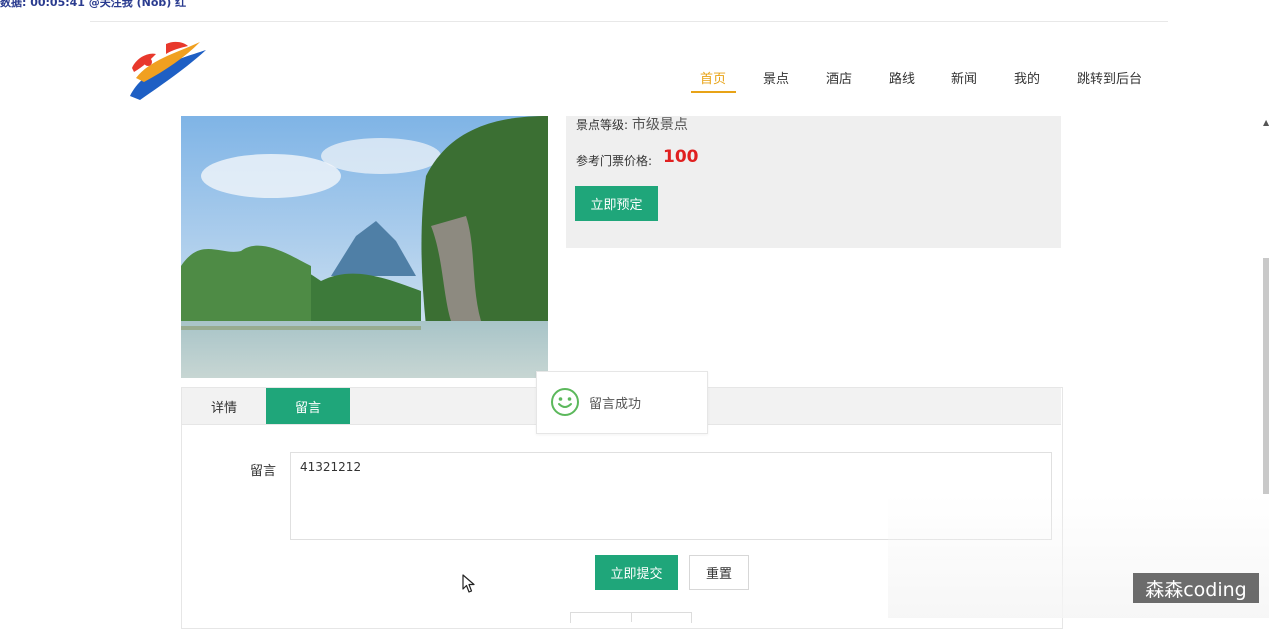 The image size is (1269, 629). I want to click on nav-admin: 跳转到后台, so click(1109, 77).